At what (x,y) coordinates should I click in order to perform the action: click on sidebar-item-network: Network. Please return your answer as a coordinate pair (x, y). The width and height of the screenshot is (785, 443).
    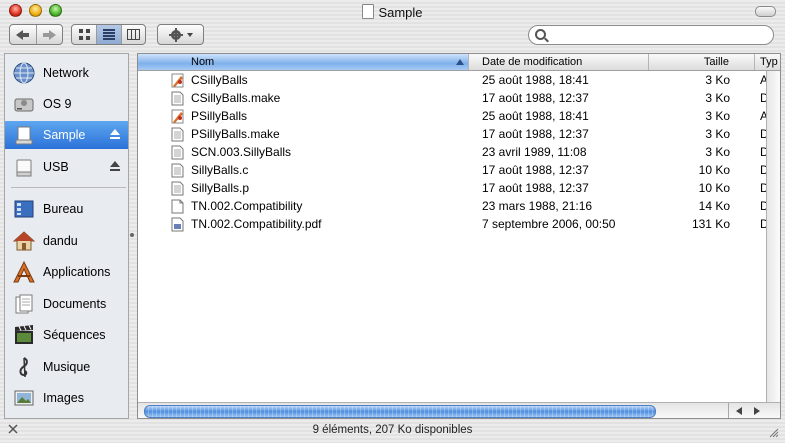
    Looking at the image, I should click on (66, 73).